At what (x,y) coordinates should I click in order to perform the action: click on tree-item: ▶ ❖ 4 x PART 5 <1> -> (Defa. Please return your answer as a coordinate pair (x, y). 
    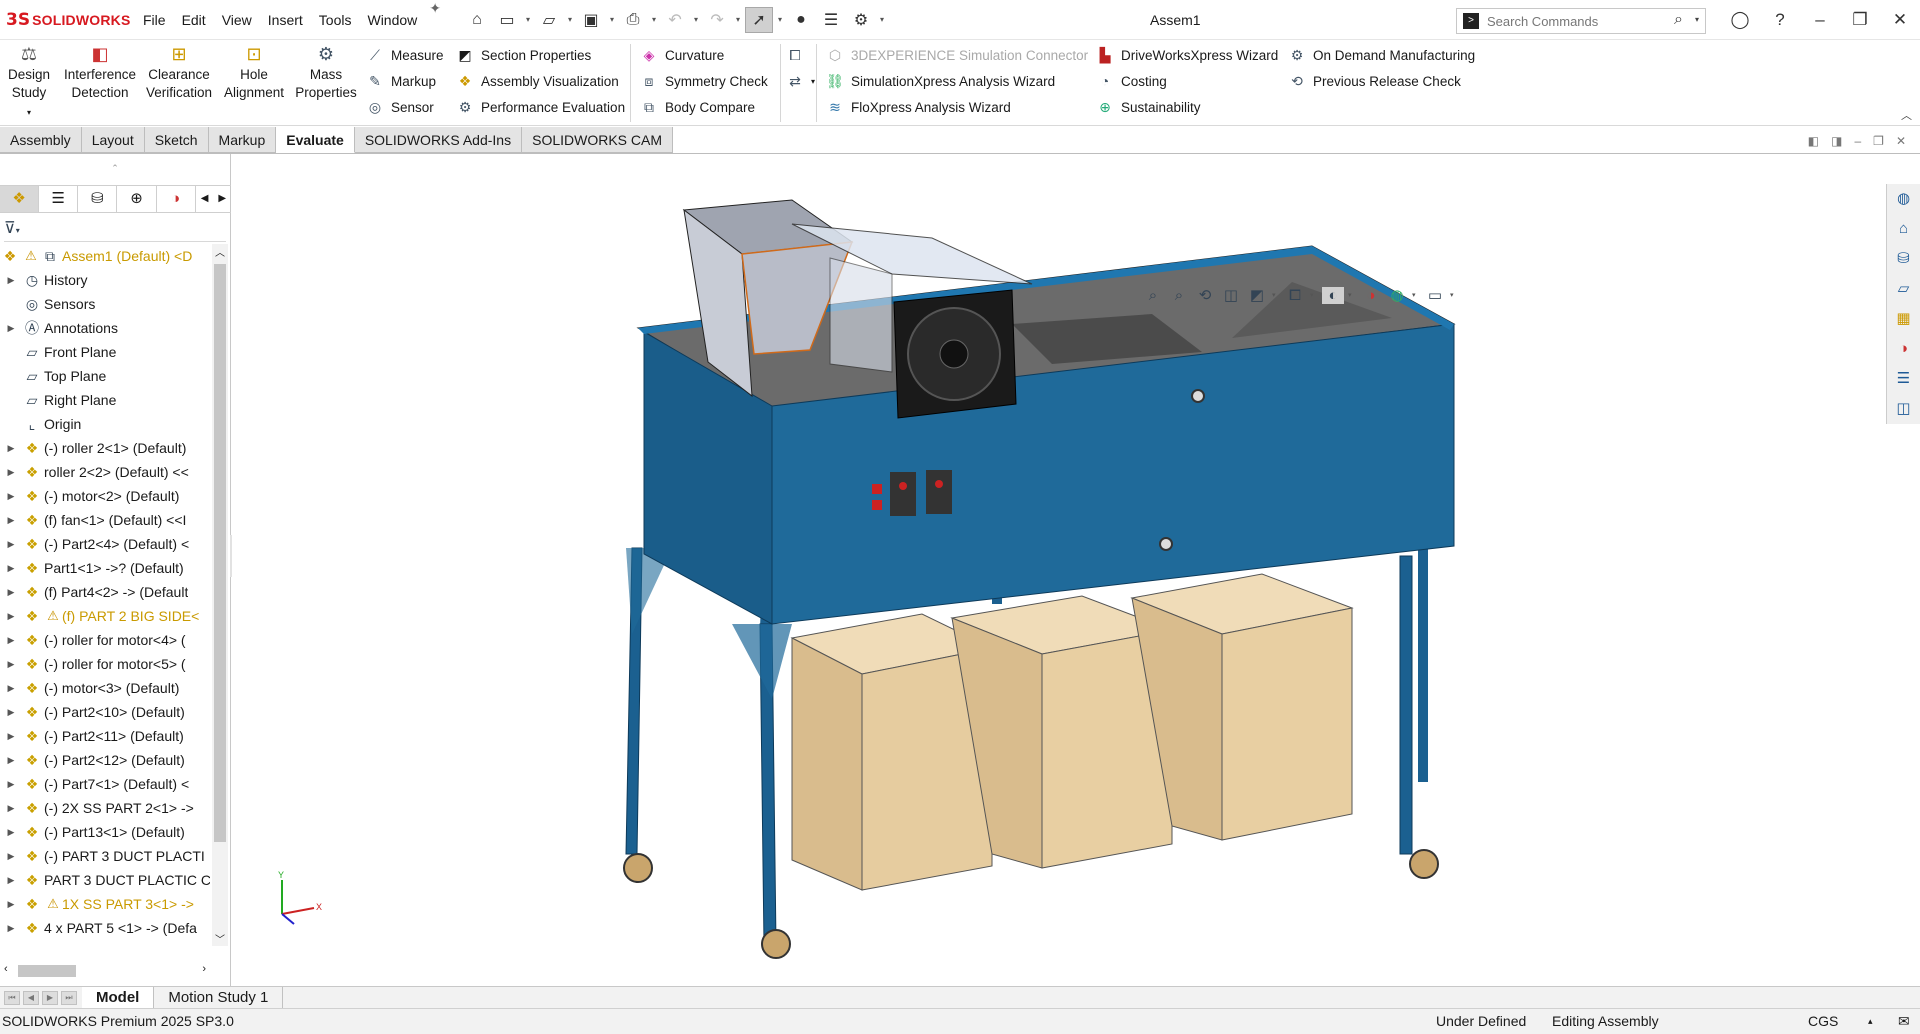
    Looking at the image, I should click on (105, 928).